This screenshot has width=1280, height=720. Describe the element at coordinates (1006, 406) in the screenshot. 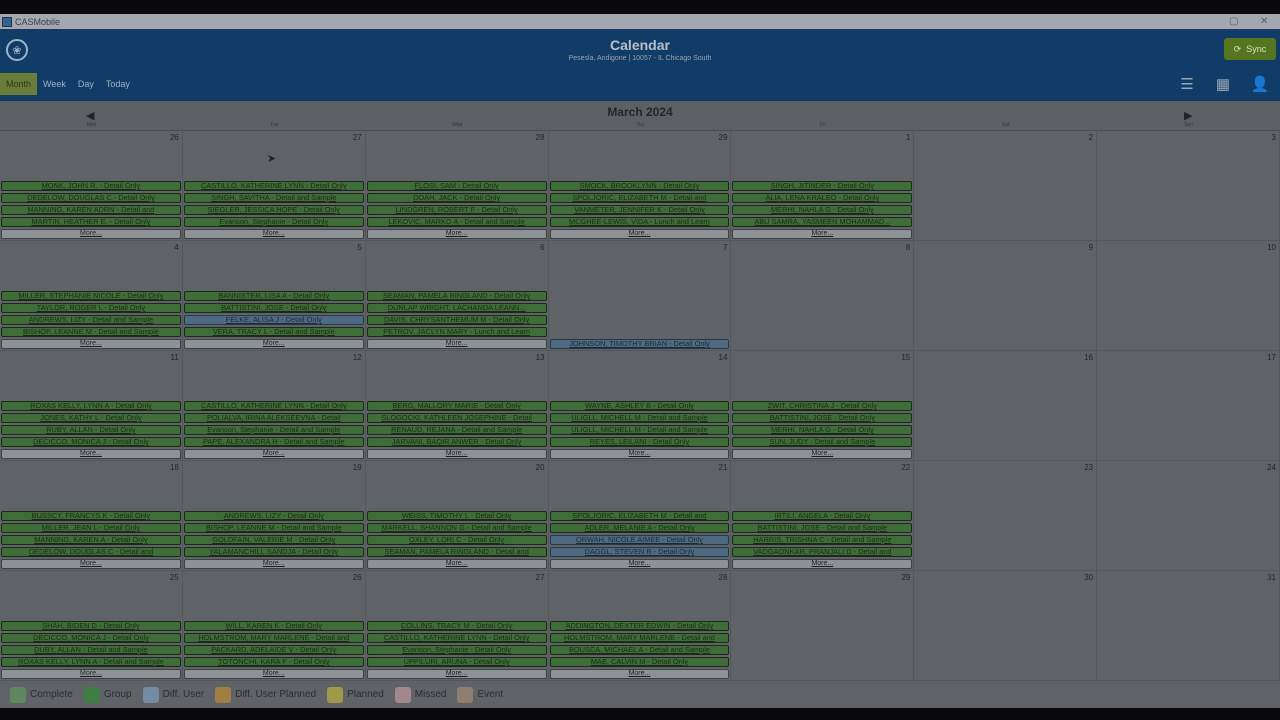

I see `day-cell: 16` at that location.